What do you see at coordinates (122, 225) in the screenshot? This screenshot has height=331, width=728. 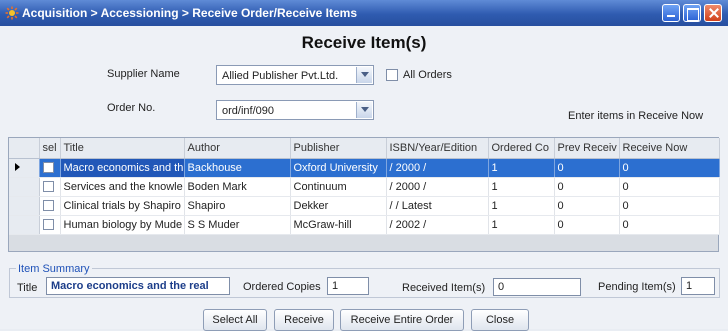 I see `title-cell: Human biology by Mude` at bounding box center [122, 225].